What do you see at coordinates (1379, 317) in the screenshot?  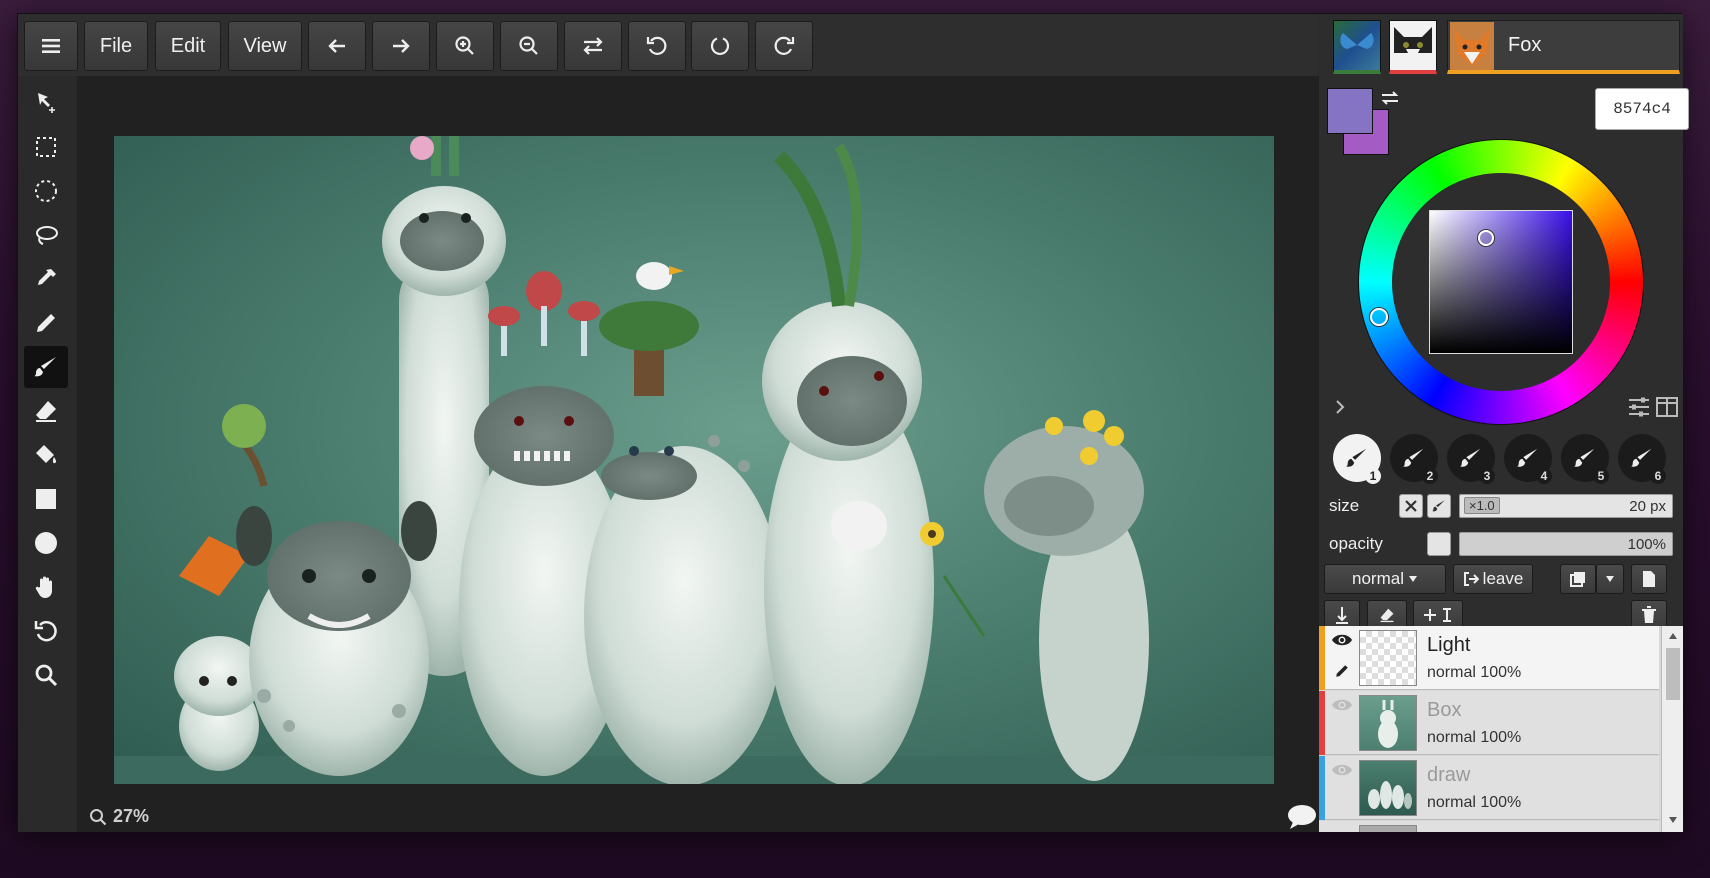 I see `hue-picker-handle` at bounding box center [1379, 317].